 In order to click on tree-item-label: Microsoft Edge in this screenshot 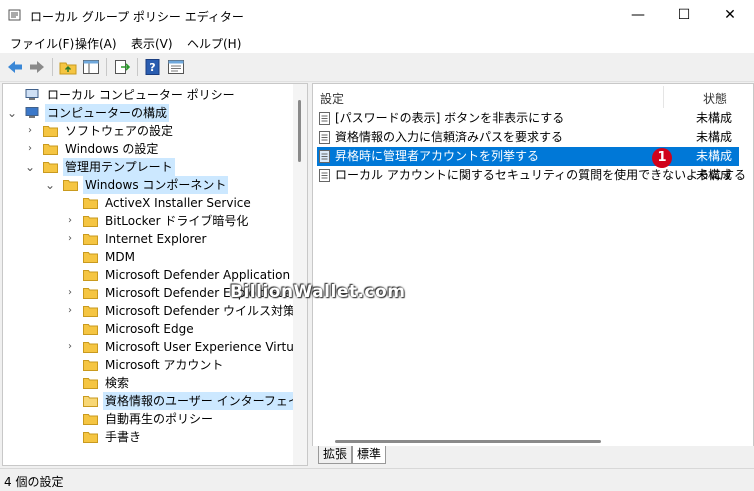, I will do `click(149, 329)`.